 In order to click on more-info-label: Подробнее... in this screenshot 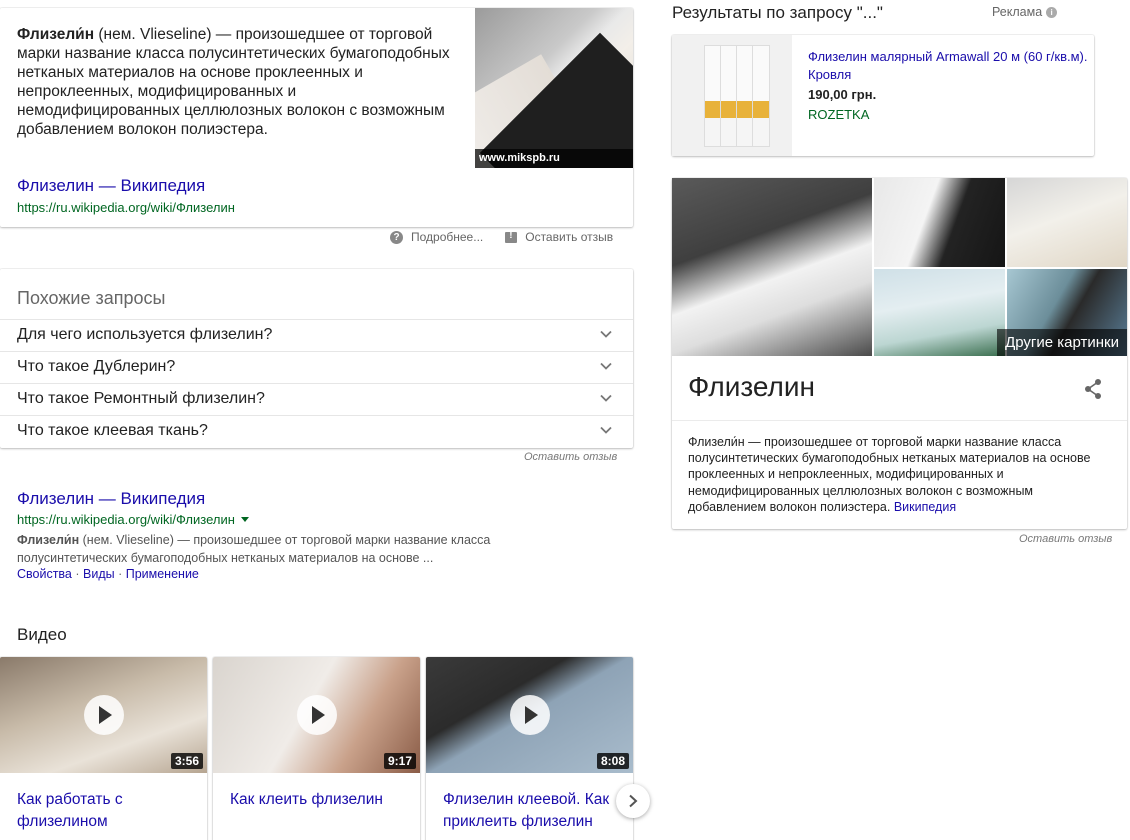, I will do `click(447, 237)`.